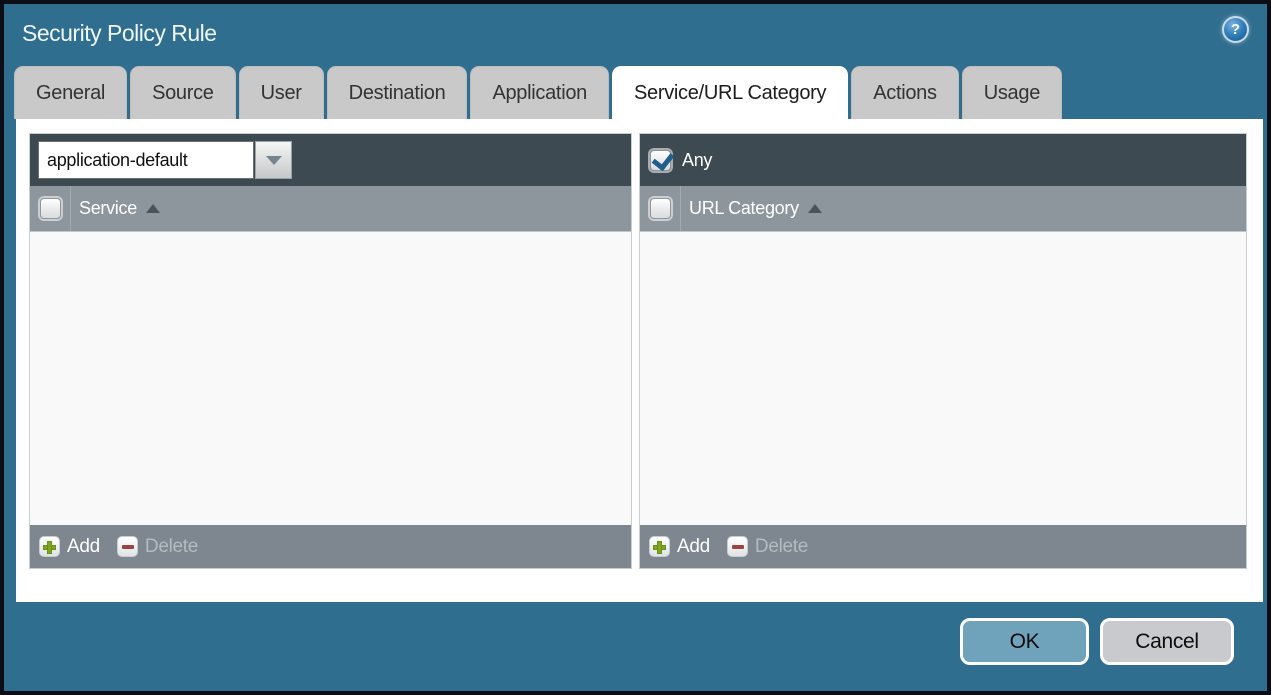 The width and height of the screenshot is (1271, 695). What do you see at coordinates (69, 547) in the screenshot?
I see `service-add-button: Add` at bounding box center [69, 547].